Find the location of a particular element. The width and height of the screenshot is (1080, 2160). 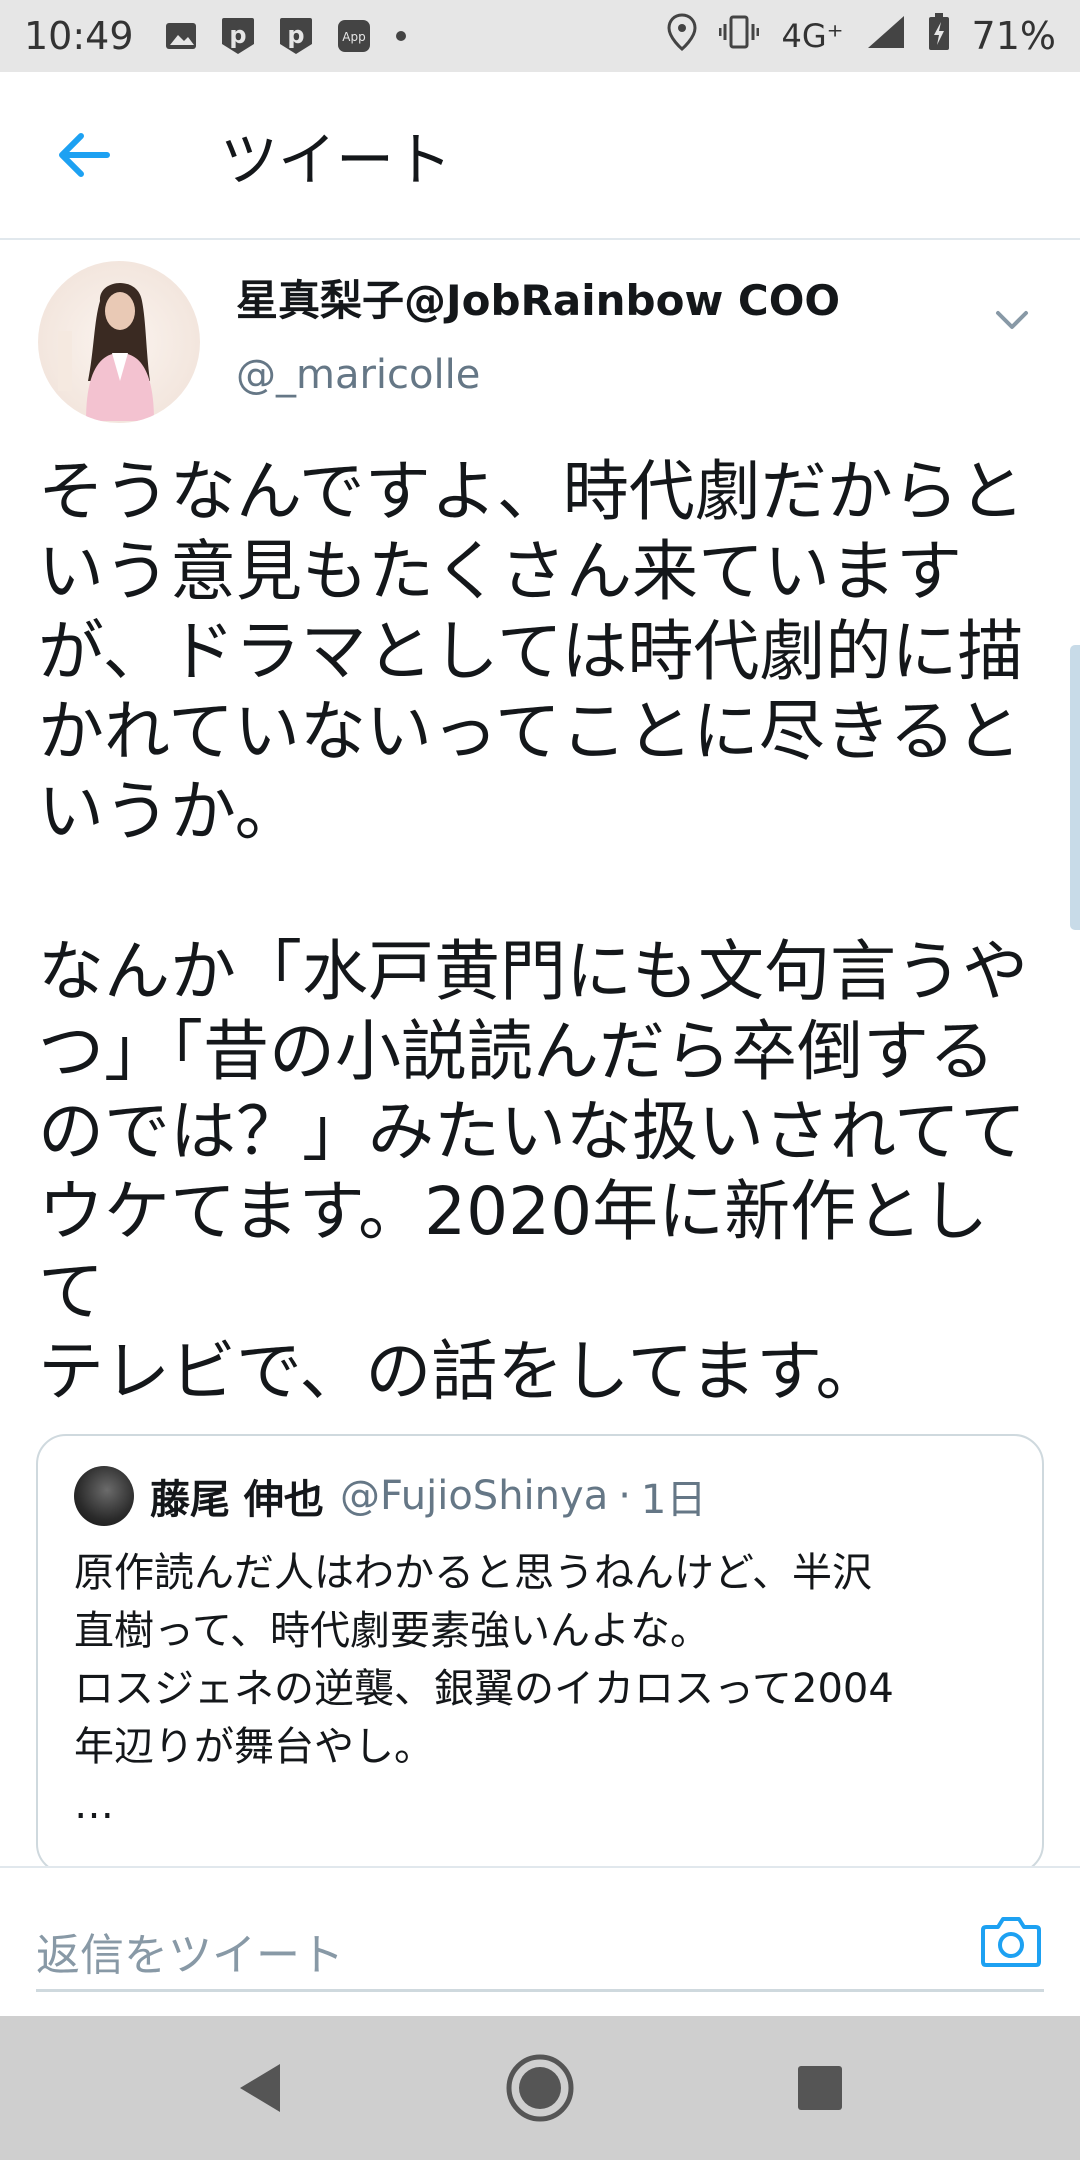

nav-back-button is located at coordinates (260, 2088).